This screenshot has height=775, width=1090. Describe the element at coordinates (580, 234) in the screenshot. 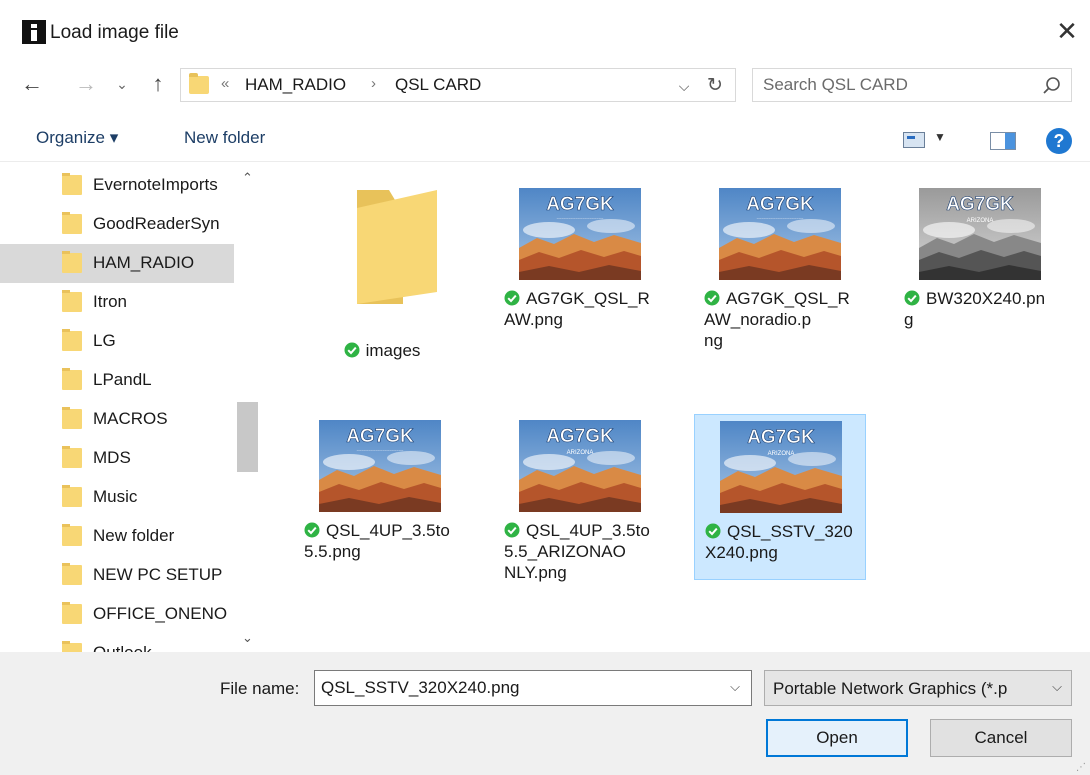

I see `image-thumbnail: AG7GK ~~~~~~~~~~~~~~~~~~~~` at that location.